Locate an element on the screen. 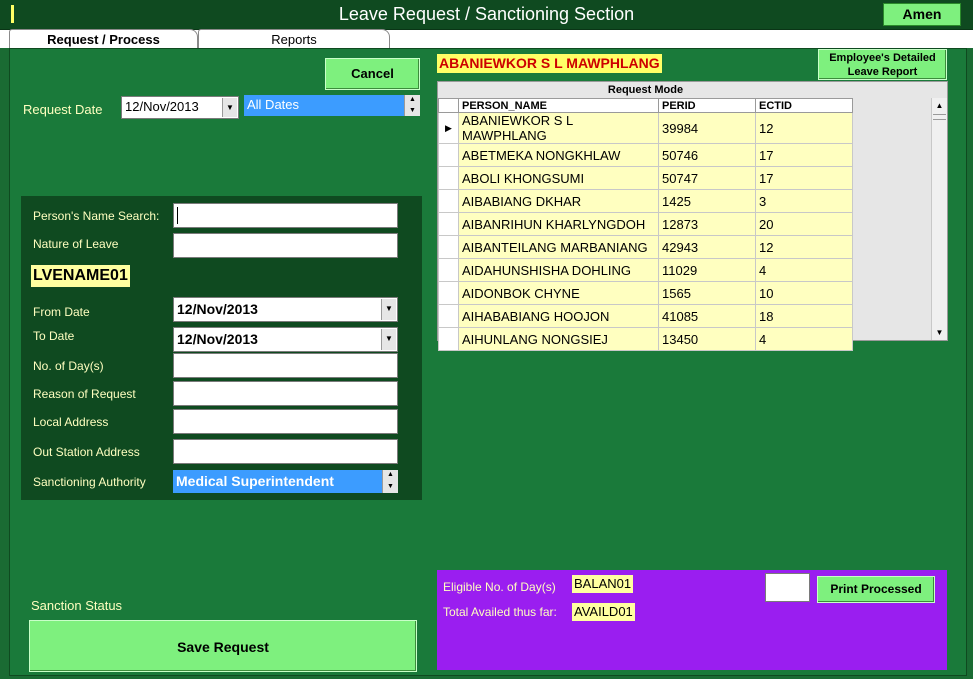 Image resolution: width=973 pixels, height=679 pixels. table-cell: 50747 is located at coordinates (707, 178).